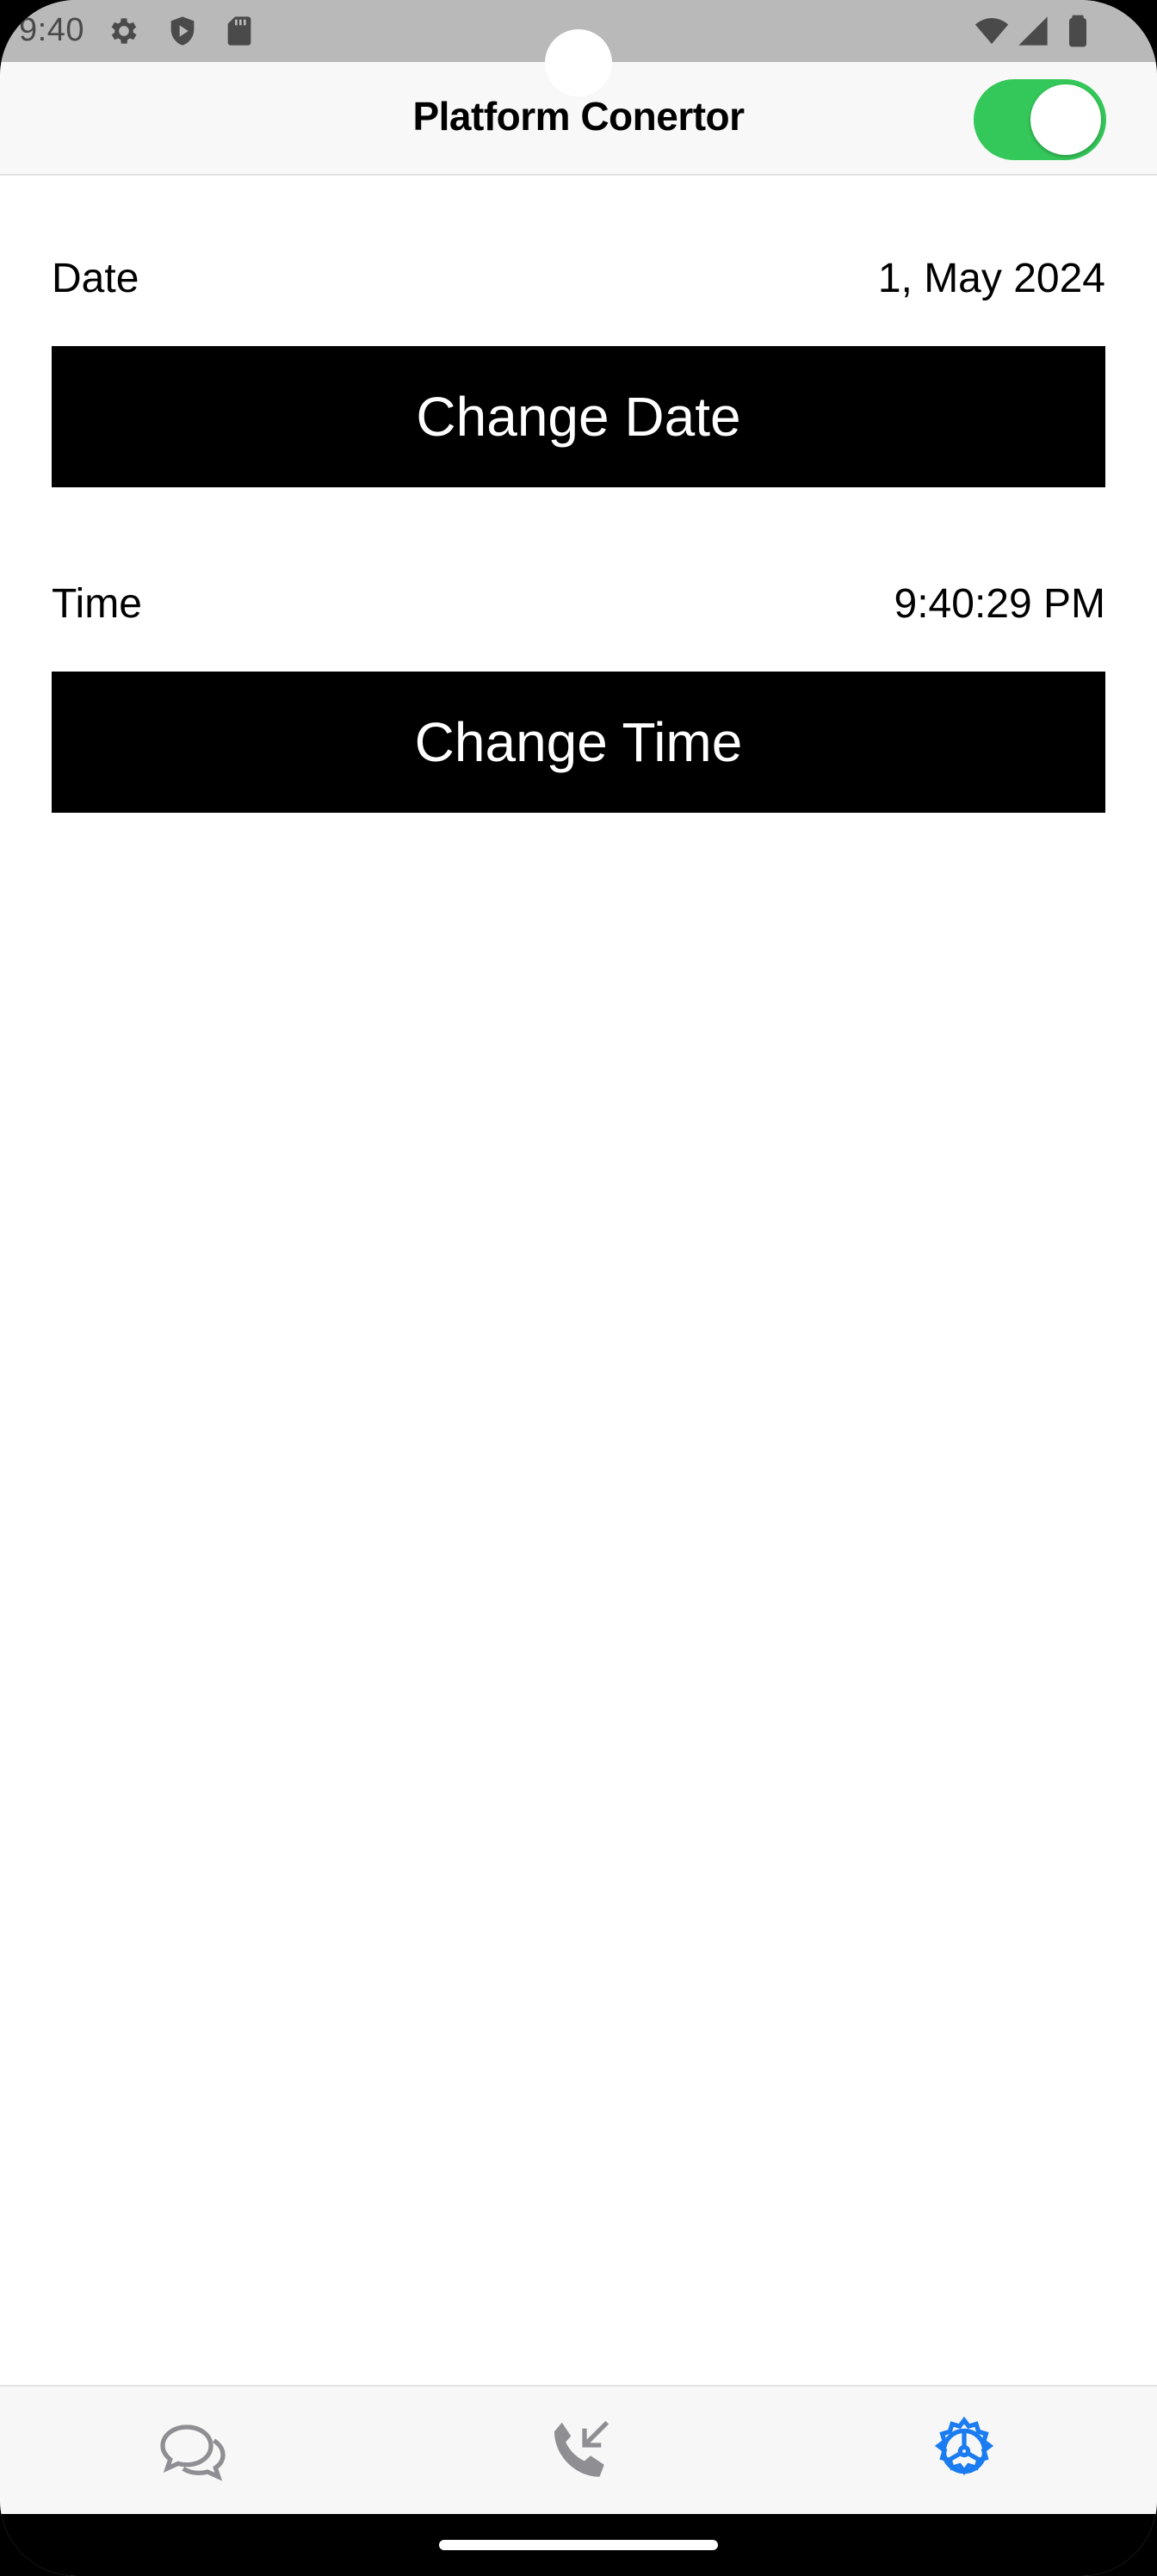 This screenshot has width=1157, height=2576. I want to click on chat-bubbles-icon, so click(193, 2453).